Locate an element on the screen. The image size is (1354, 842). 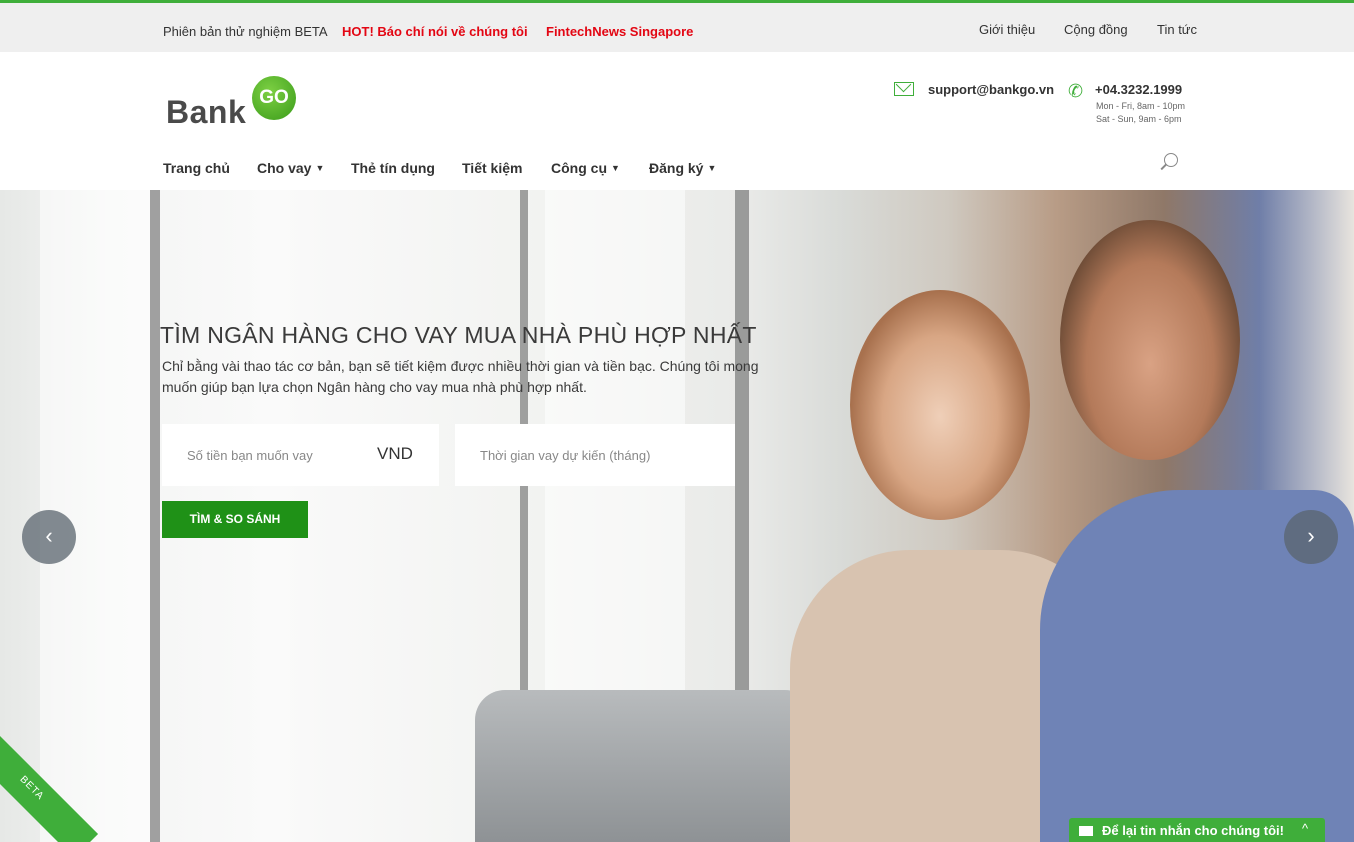
loan-term-input is located at coordinates (595, 455).